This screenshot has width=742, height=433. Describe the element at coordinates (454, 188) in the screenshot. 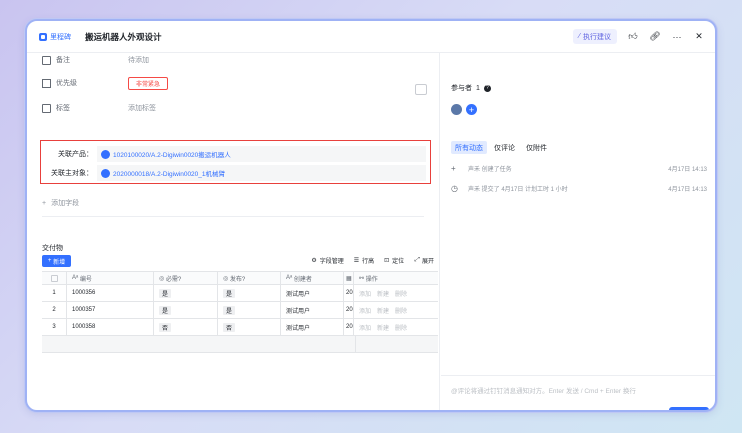

I see `clock-icon: ◷` at that location.